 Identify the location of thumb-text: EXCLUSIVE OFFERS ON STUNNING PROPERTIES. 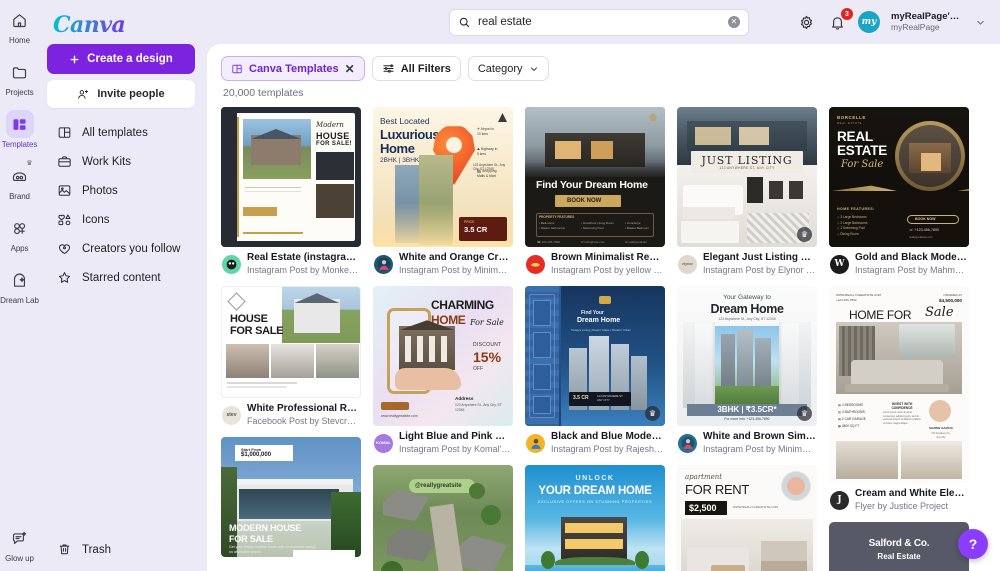
(595, 502).